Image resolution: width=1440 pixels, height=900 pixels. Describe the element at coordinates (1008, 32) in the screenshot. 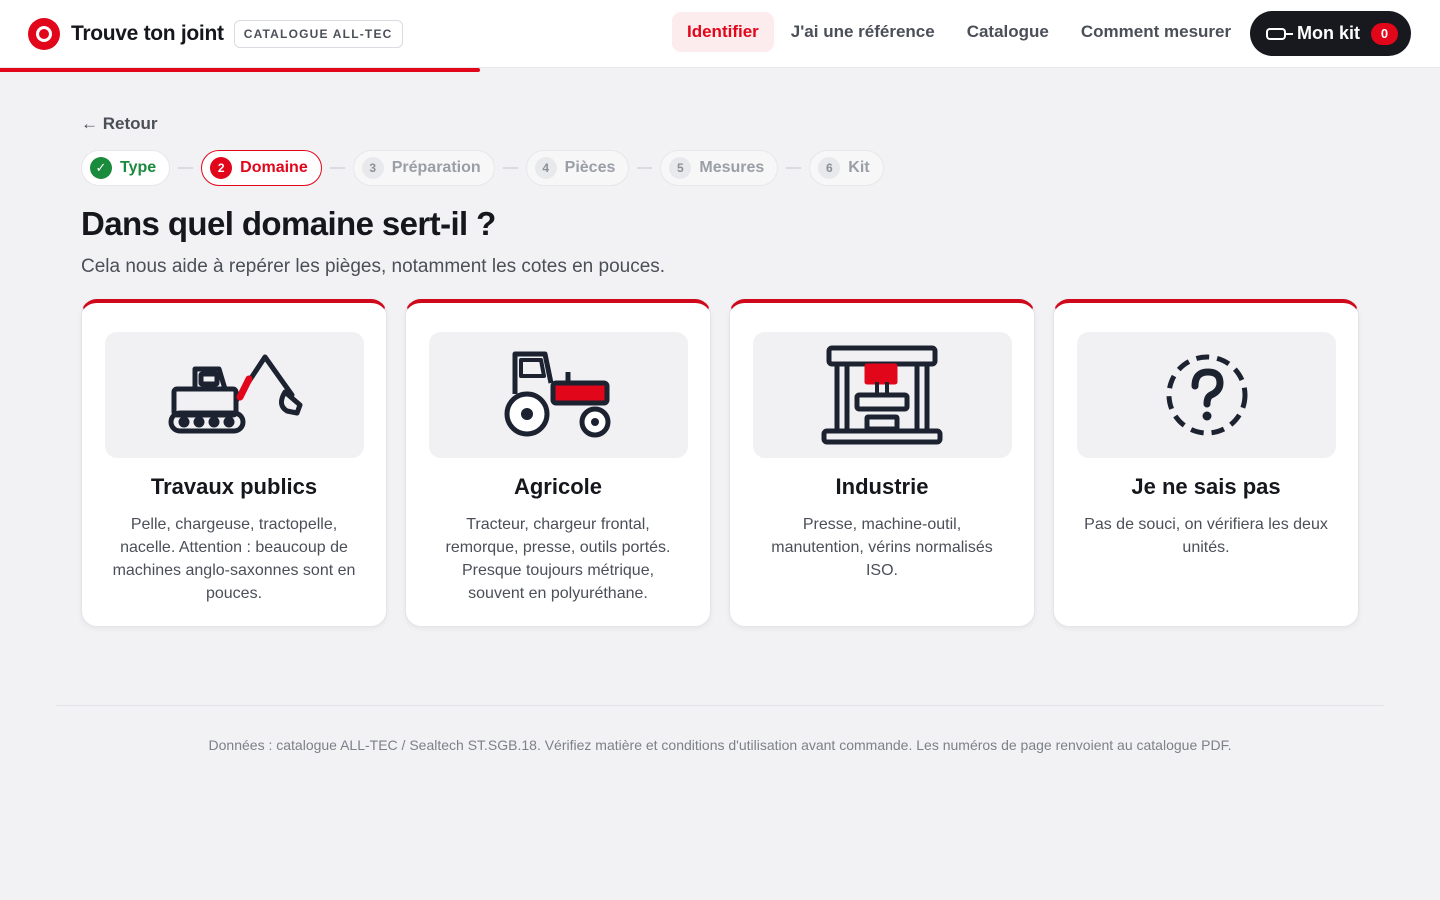

I see `nav-catalogue: Catalogue` at that location.